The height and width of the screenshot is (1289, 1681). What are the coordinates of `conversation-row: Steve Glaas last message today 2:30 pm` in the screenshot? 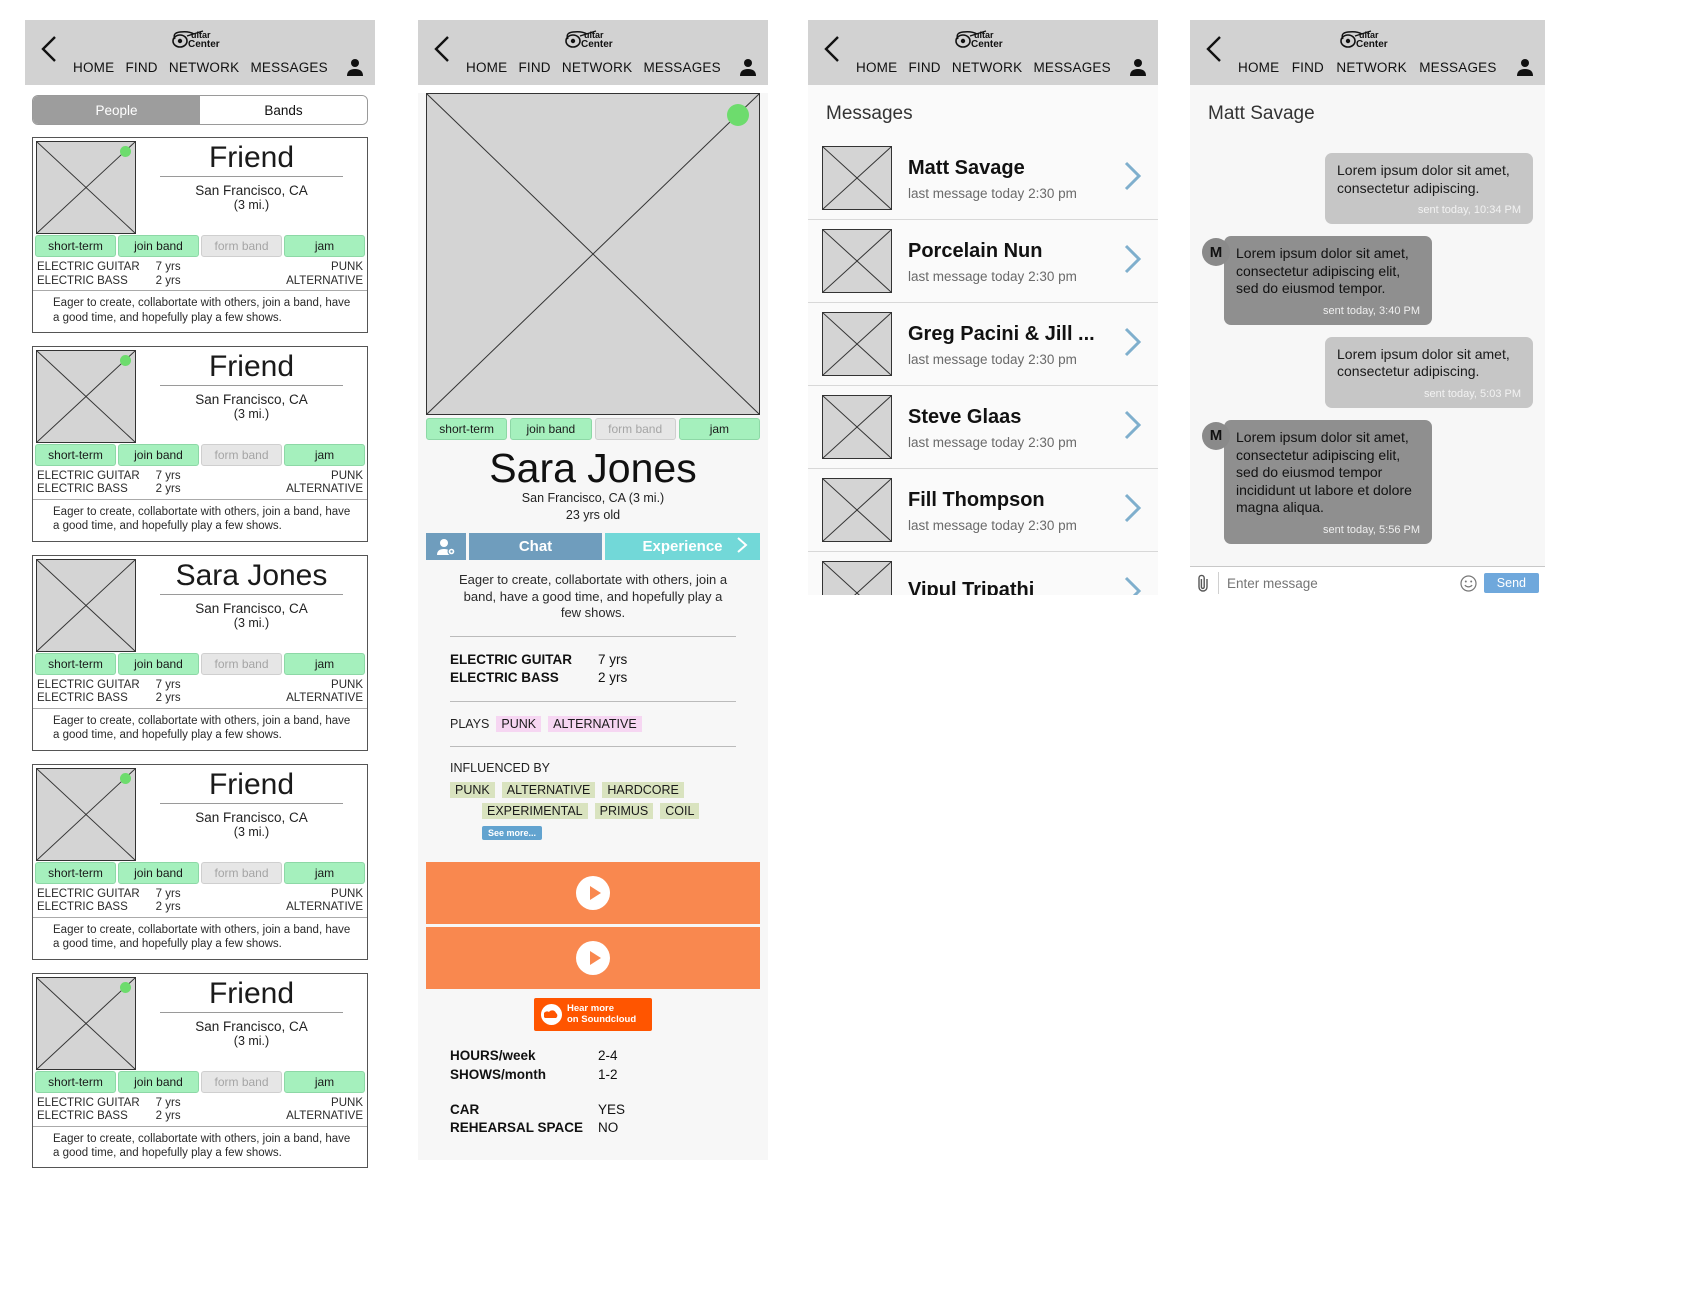 It's located at (983, 427).